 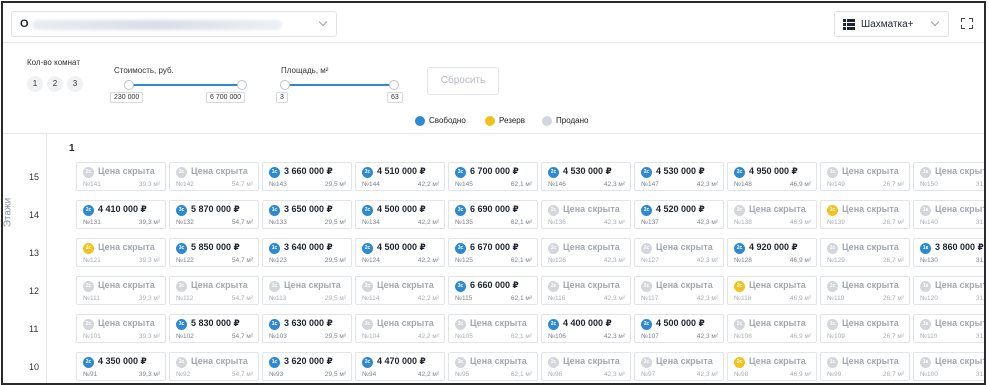 I want to click on view-mode-select: Шахматка+, so click(x=891, y=24).